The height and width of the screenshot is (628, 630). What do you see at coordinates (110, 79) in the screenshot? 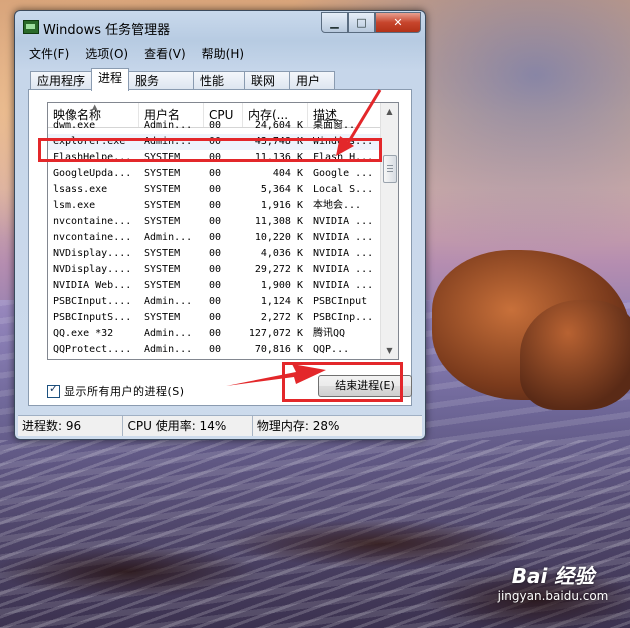
I see `tab-processes: 进程` at bounding box center [110, 79].